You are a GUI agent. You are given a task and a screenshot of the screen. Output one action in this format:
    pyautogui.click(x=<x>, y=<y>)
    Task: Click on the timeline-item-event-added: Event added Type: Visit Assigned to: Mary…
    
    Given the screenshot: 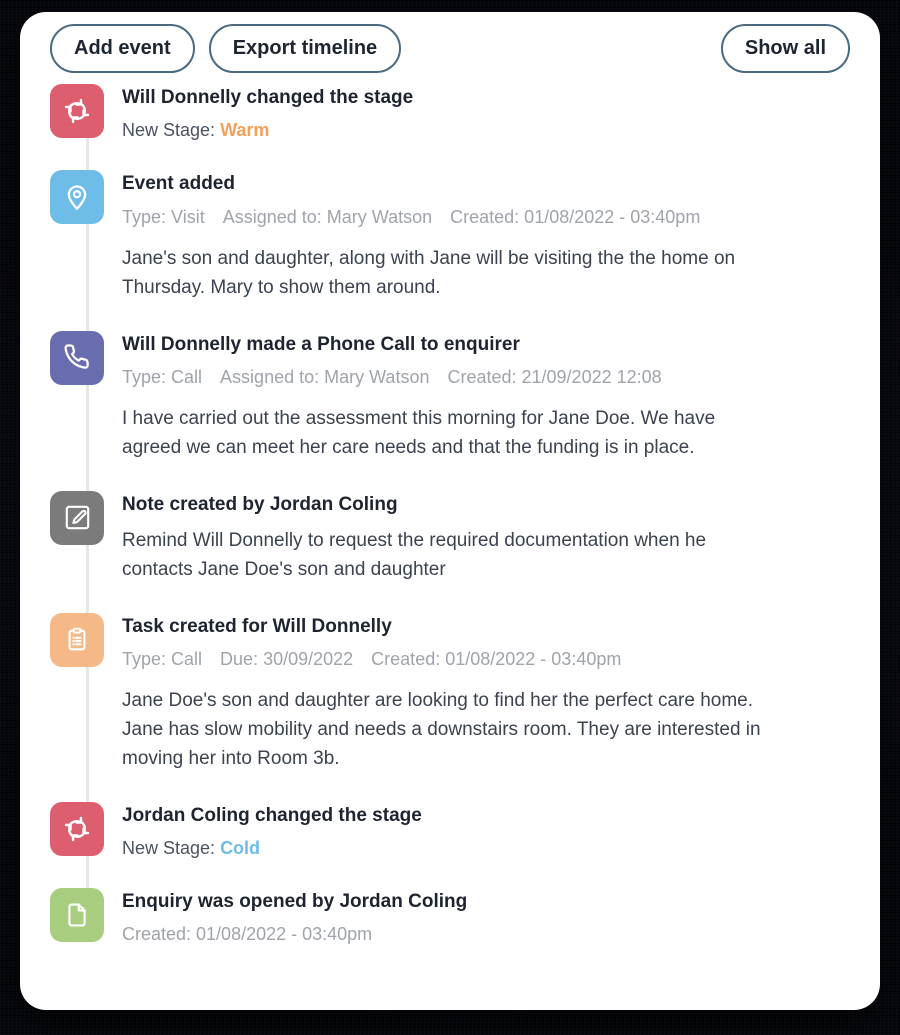 What is the action you would take?
    pyautogui.click(x=450, y=236)
    